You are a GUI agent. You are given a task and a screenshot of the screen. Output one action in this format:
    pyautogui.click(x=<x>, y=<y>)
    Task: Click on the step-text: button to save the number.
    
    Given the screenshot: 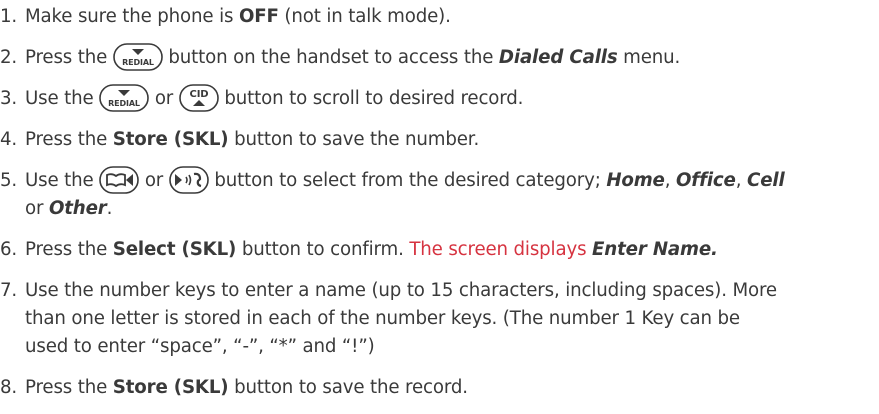 What is the action you would take?
    pyautogui.click(x=354, y=139)
    